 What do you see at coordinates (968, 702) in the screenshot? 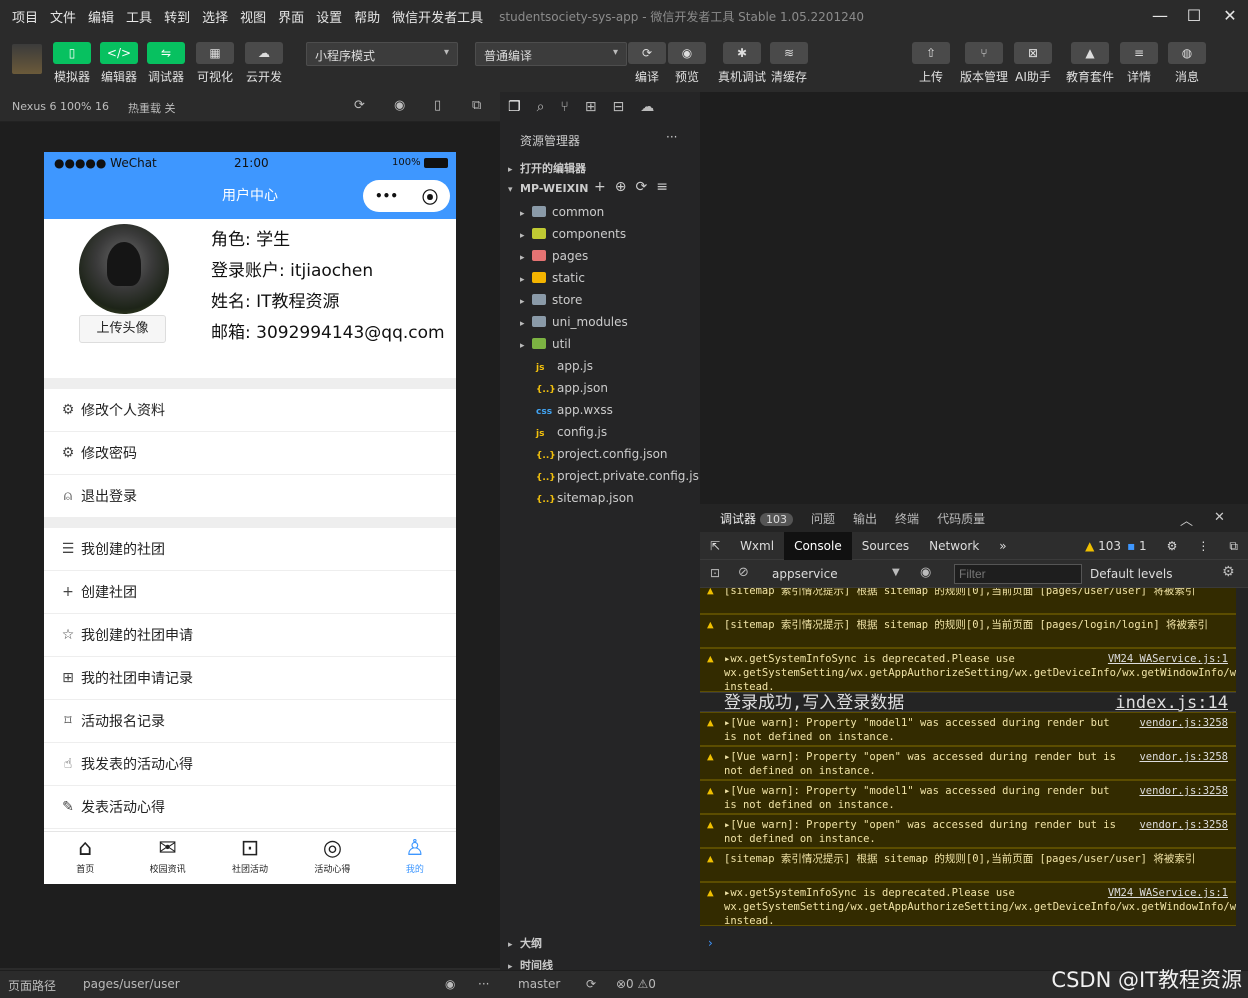
I see `console-message: index.js:14 登录成功,写入登录数据` at bounding box center [968, 702].